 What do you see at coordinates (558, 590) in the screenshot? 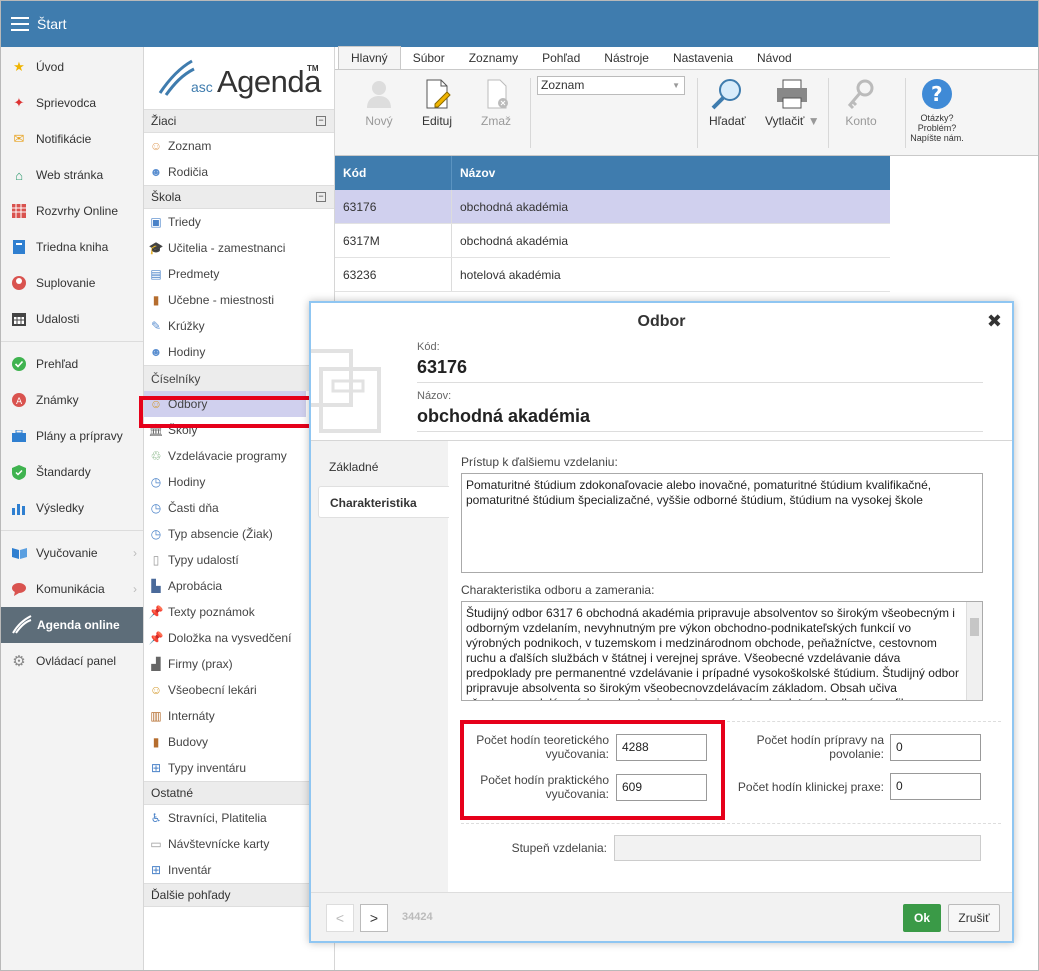
I see `charakteristika-label: Charakteristika odboru a zamerania:` at bounding box center [558, 590].